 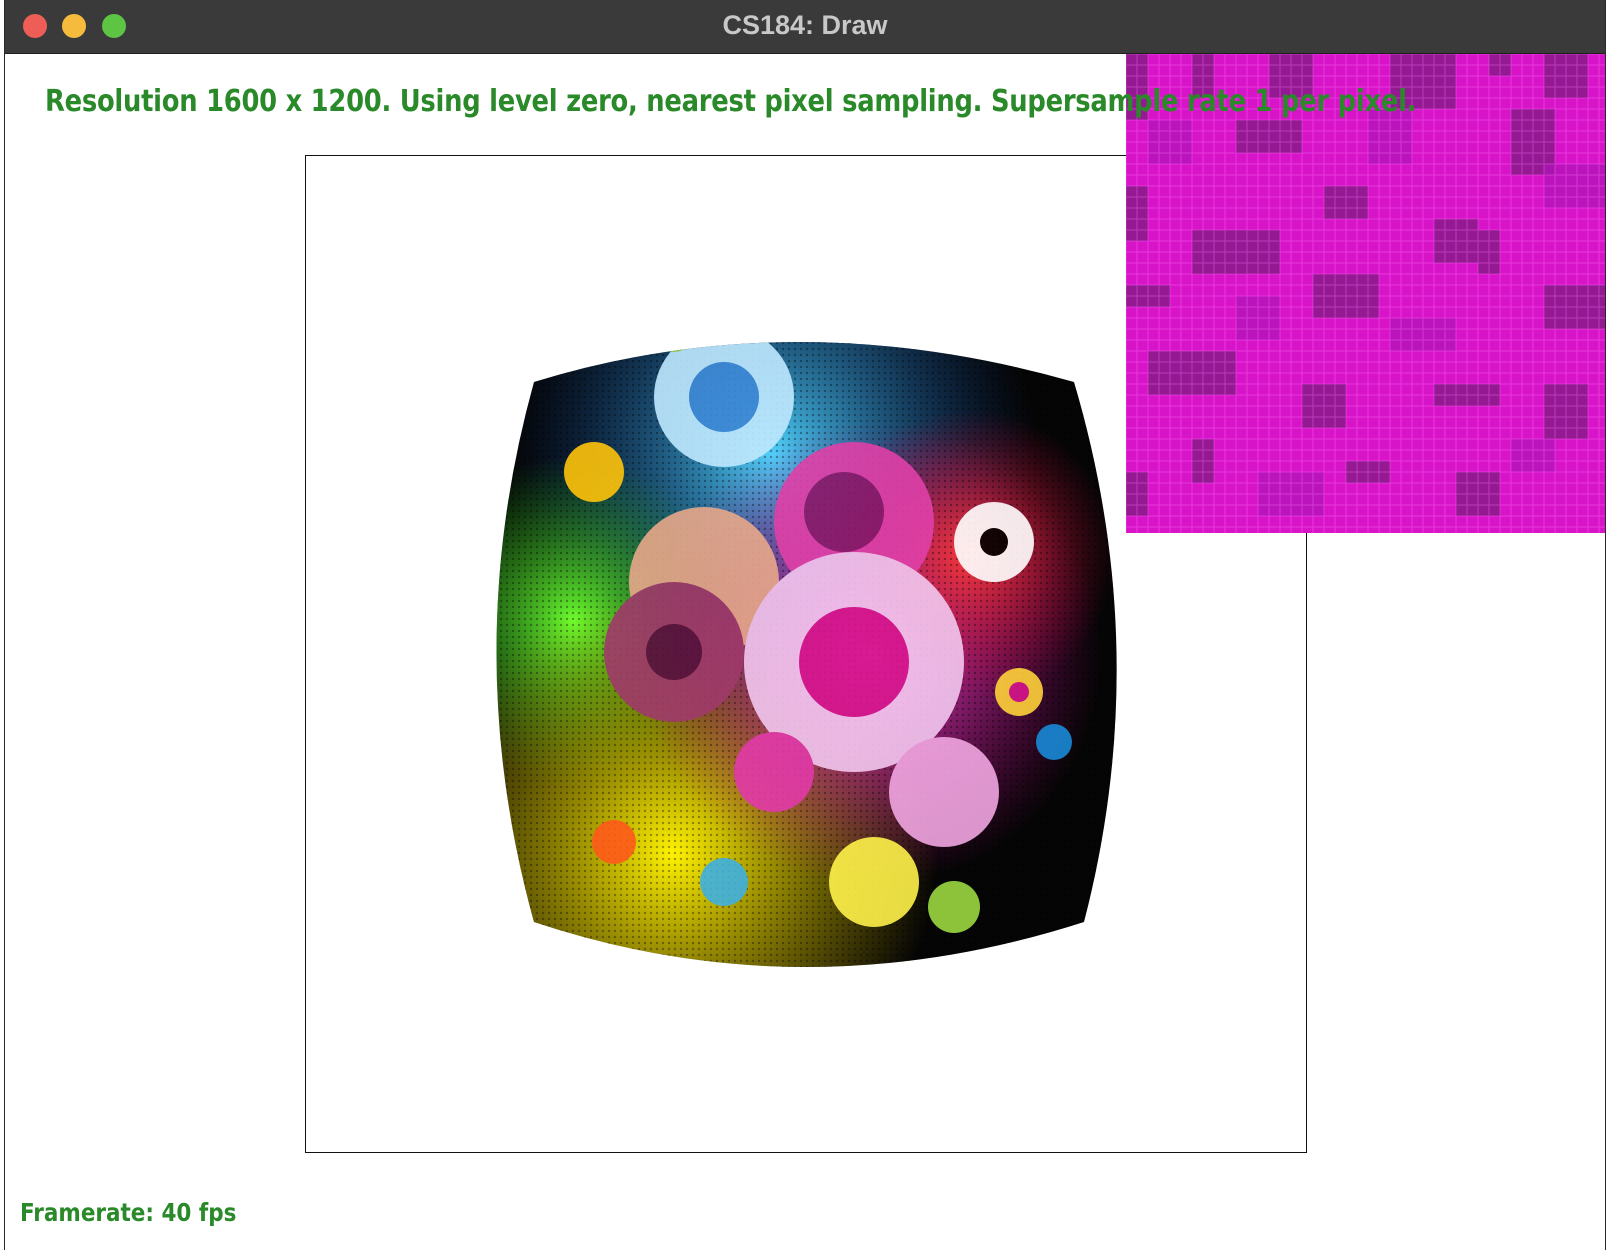 I want to click on zoom-magnifier-panel, so click(x=1365, y=293).